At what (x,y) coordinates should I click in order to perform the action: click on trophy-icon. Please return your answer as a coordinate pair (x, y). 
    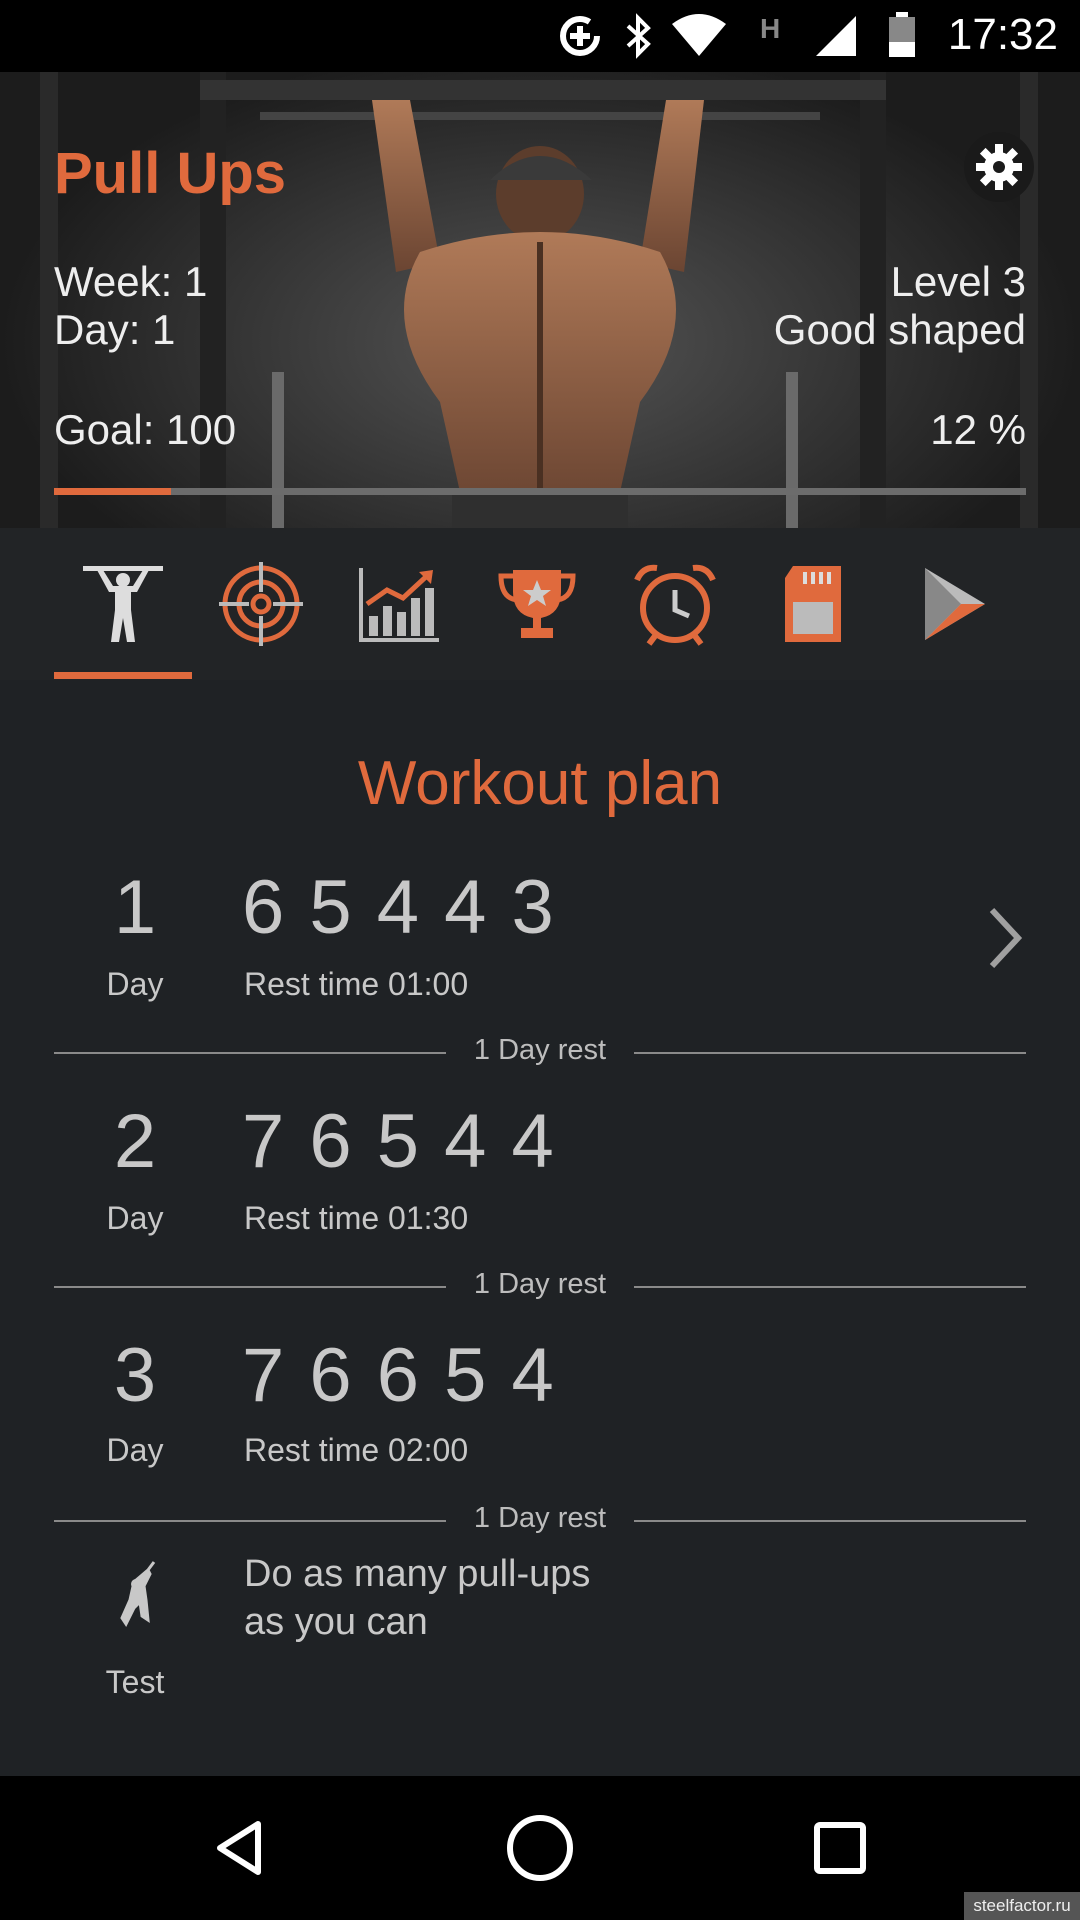
    Looking at the image, I should click on (537, 604).